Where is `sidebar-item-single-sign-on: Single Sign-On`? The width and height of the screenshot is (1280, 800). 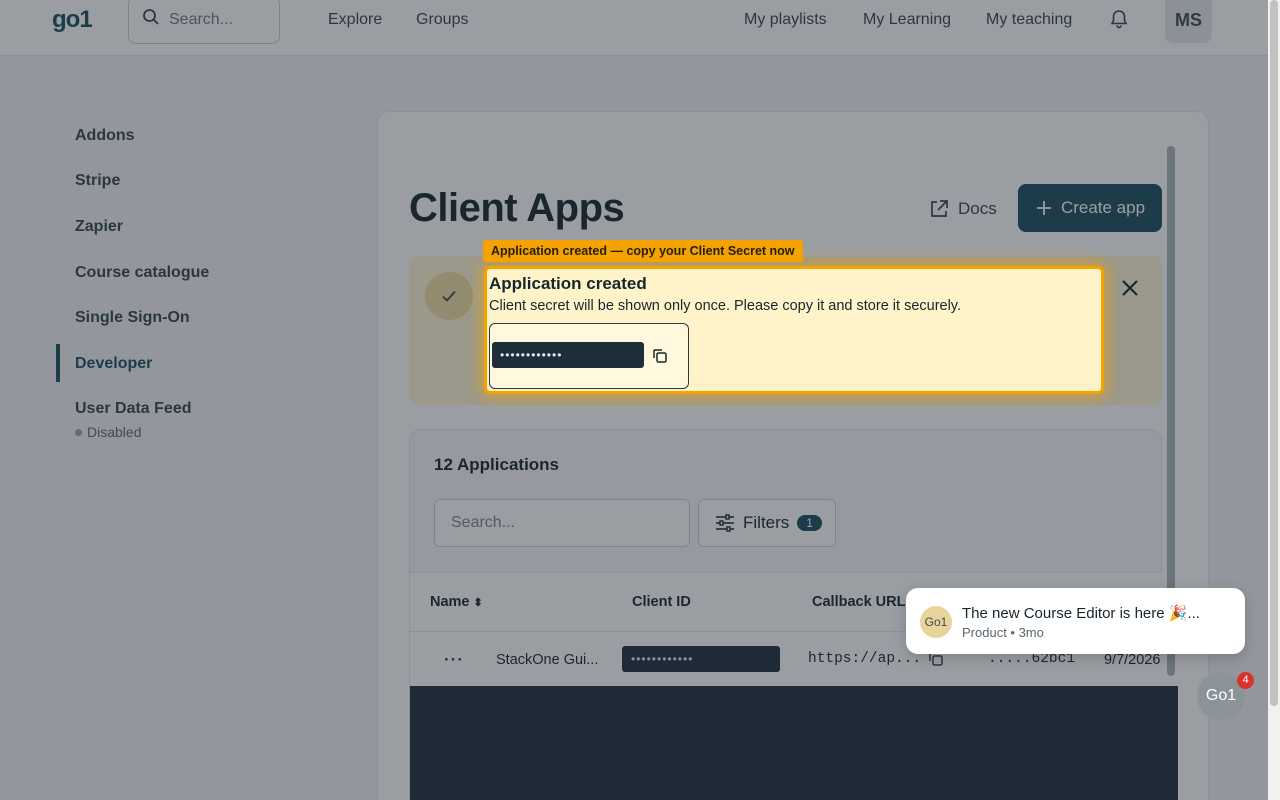 sidebar-item-single-sign-on: Single Sign-On is located at coordinates (132, 318).